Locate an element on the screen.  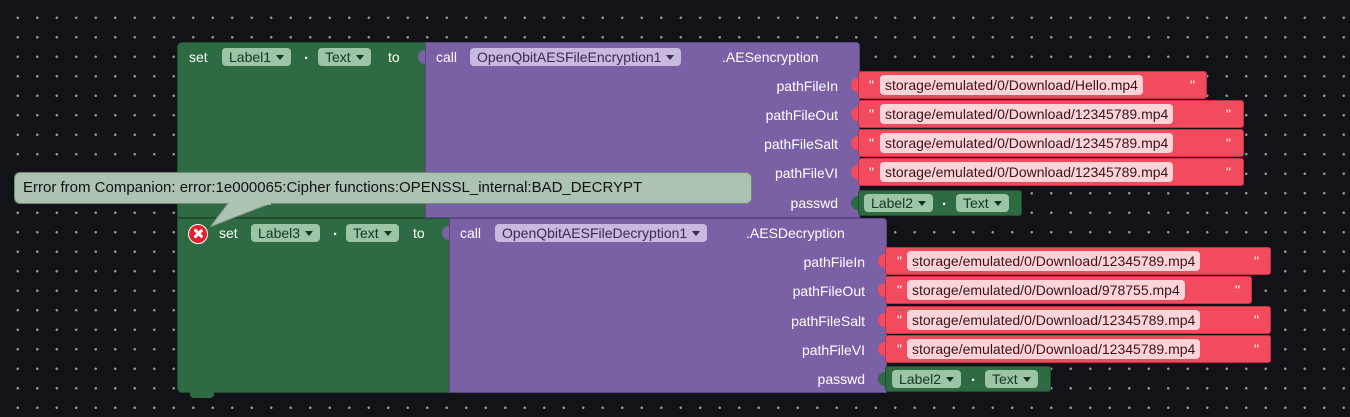
label1-component-dropdown: Label1 is located at coordinates (257, 57).